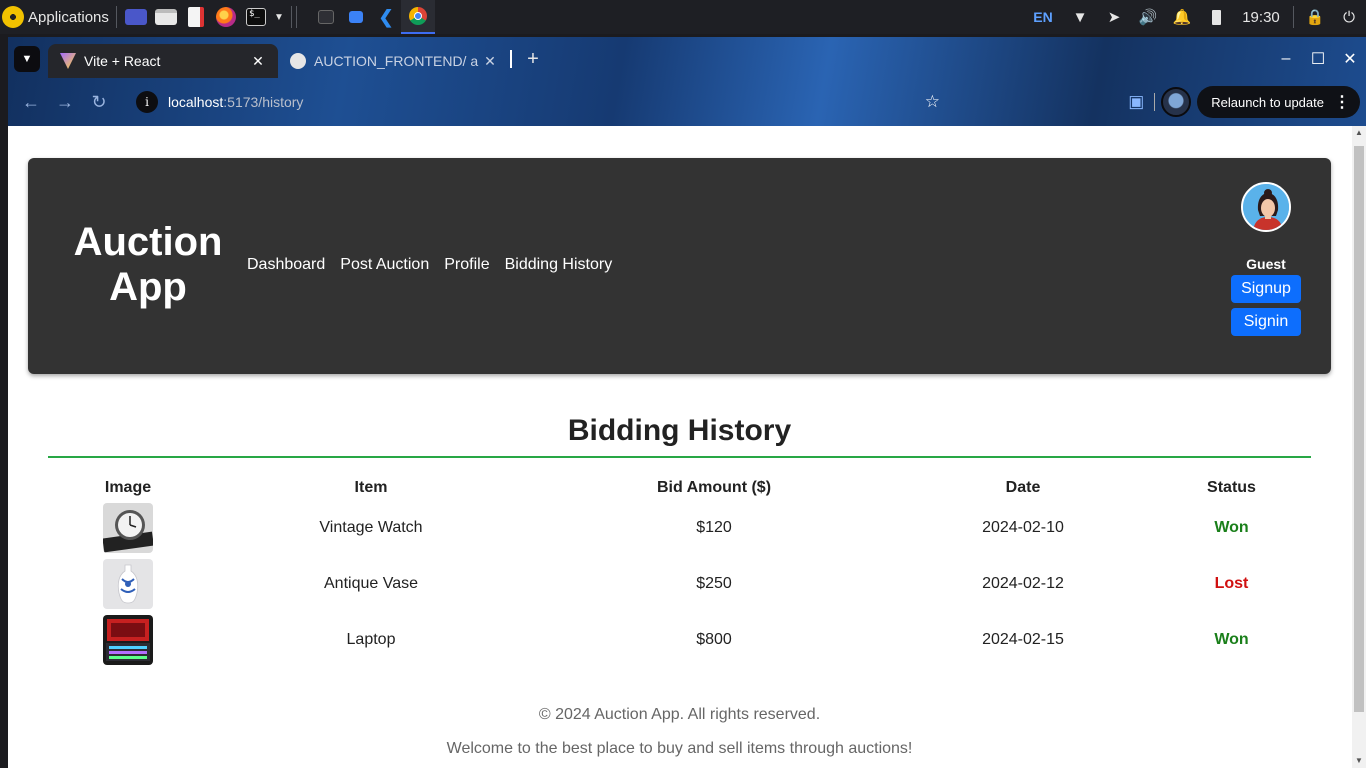 The width and height of the screenshot is (1366, 768). I want to click on profile-avatar-icon, so click(1176, 102).